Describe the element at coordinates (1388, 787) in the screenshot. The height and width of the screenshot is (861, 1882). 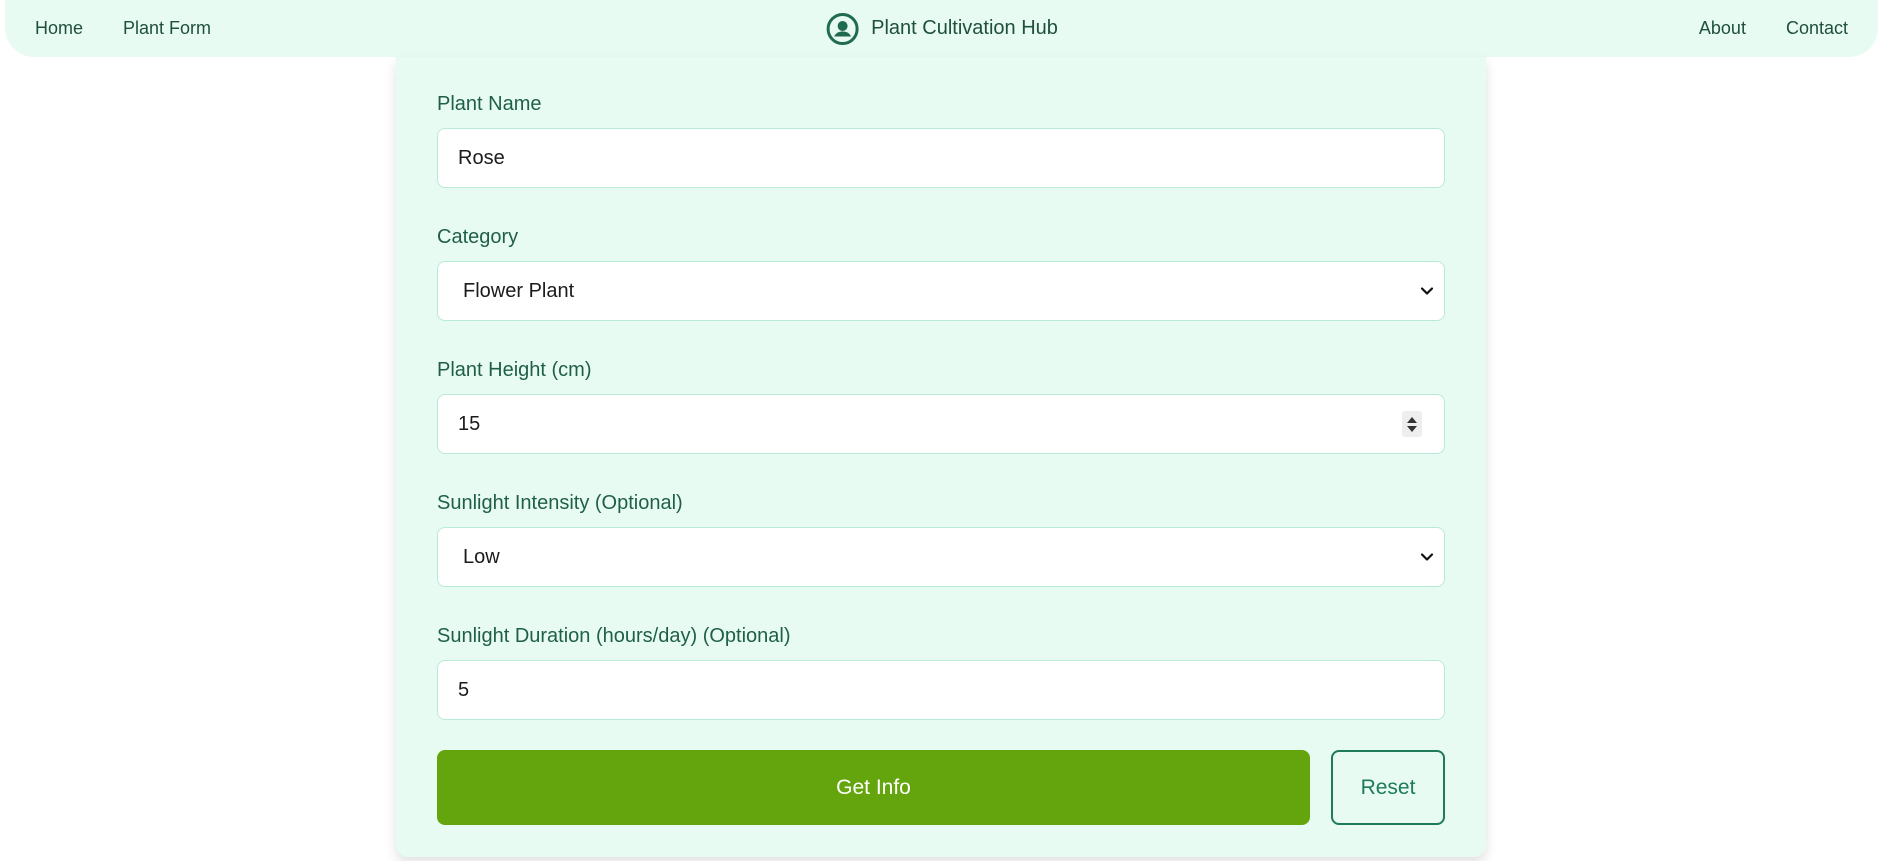
I see `reset-button: Reset` at that location.